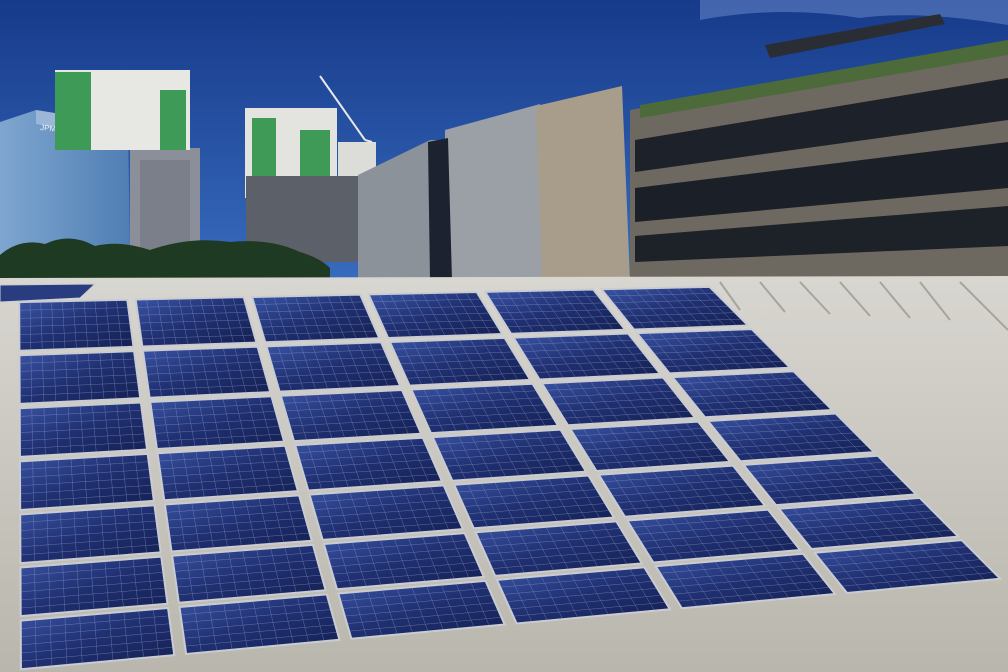  What do you see at coordinates (122, 110) in the screenshot?
I see `condo-tower-left` at bounding box center [122, 110].